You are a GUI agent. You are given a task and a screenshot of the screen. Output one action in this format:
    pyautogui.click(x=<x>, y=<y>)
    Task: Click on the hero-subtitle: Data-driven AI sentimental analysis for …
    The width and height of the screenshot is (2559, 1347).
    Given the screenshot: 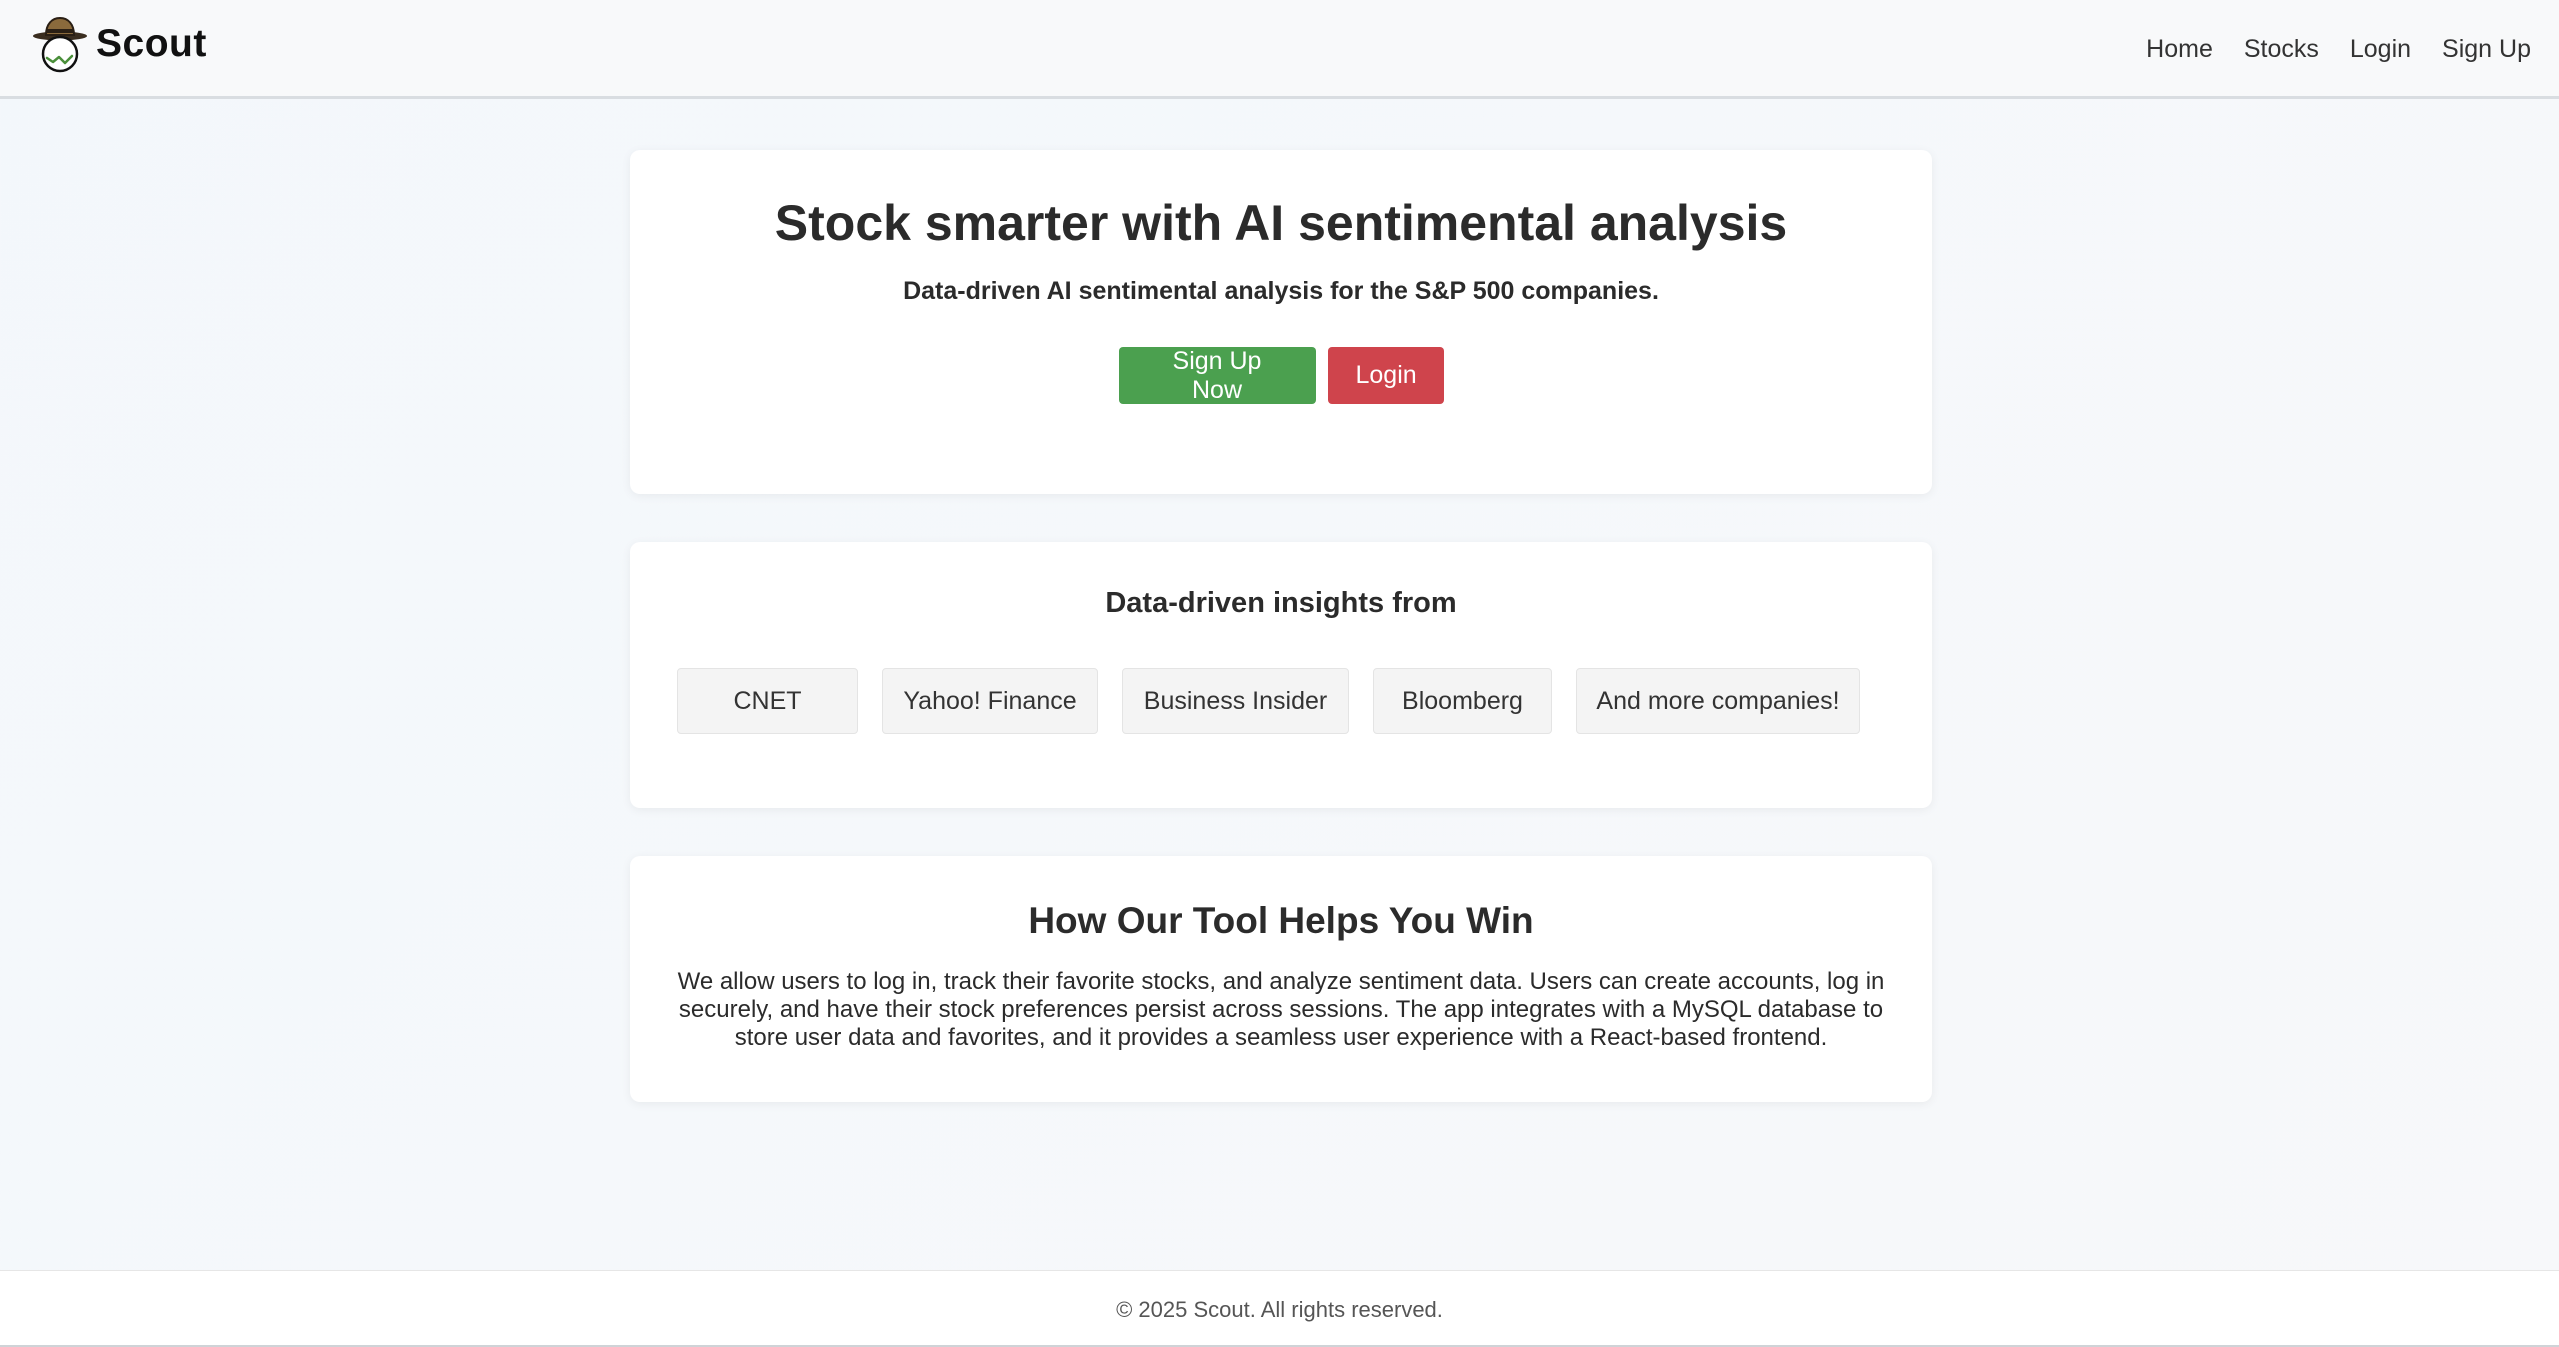 What is the action you would take?
    pyautogui.click(x=1281, y=291)
    